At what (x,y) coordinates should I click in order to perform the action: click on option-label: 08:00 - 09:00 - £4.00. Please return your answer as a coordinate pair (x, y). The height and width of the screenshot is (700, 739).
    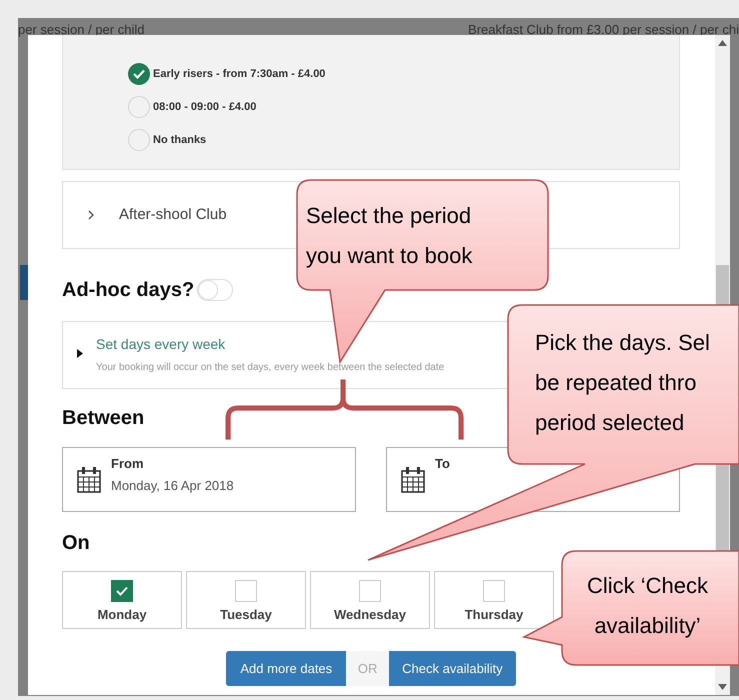
    Looking at the image, I should click on (204, 107).